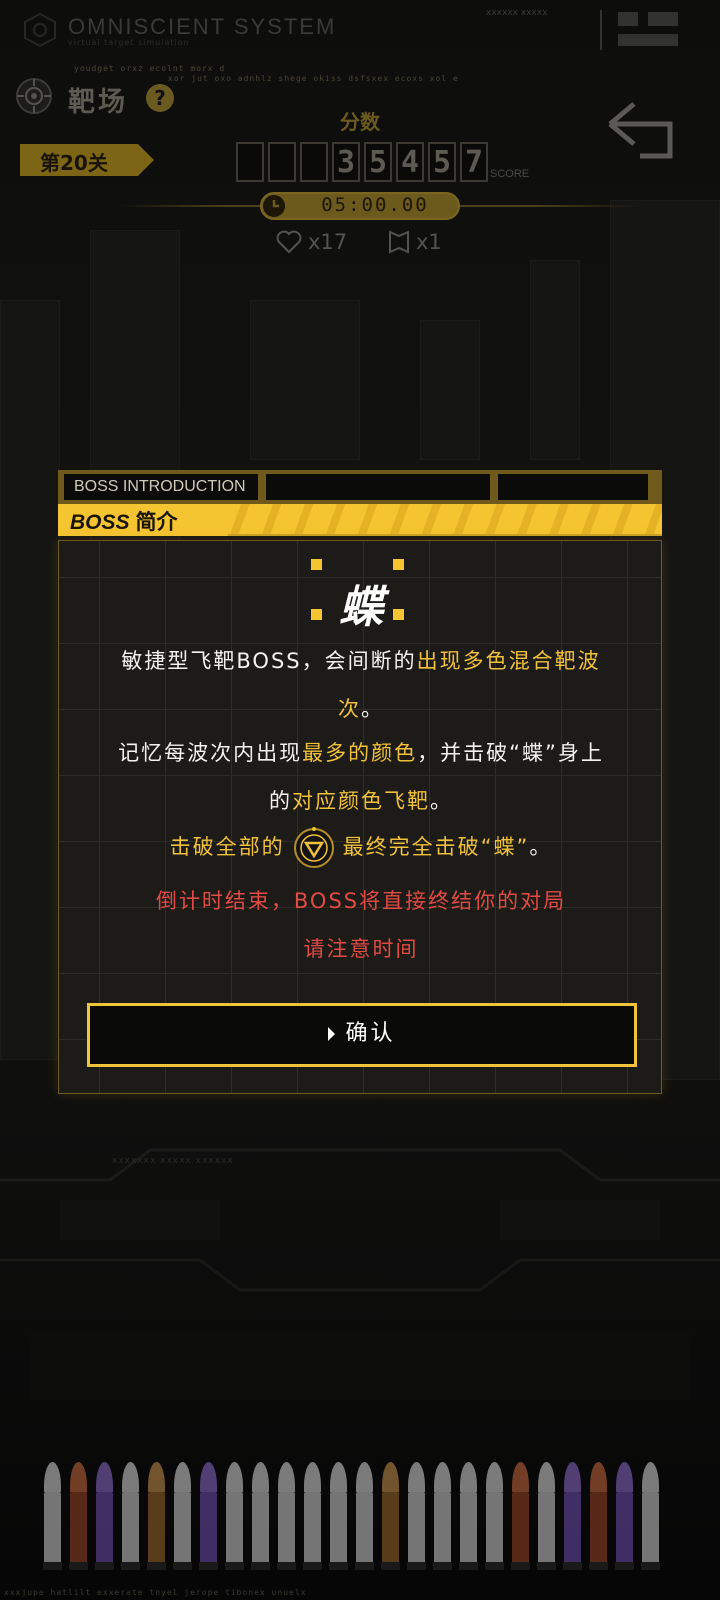 The width and height of the screenshot is (720, 1600). What do you see at coordinates (429, 242) in the screenshot?
I see `shields-count: x1` at bounding box center [429, 242].